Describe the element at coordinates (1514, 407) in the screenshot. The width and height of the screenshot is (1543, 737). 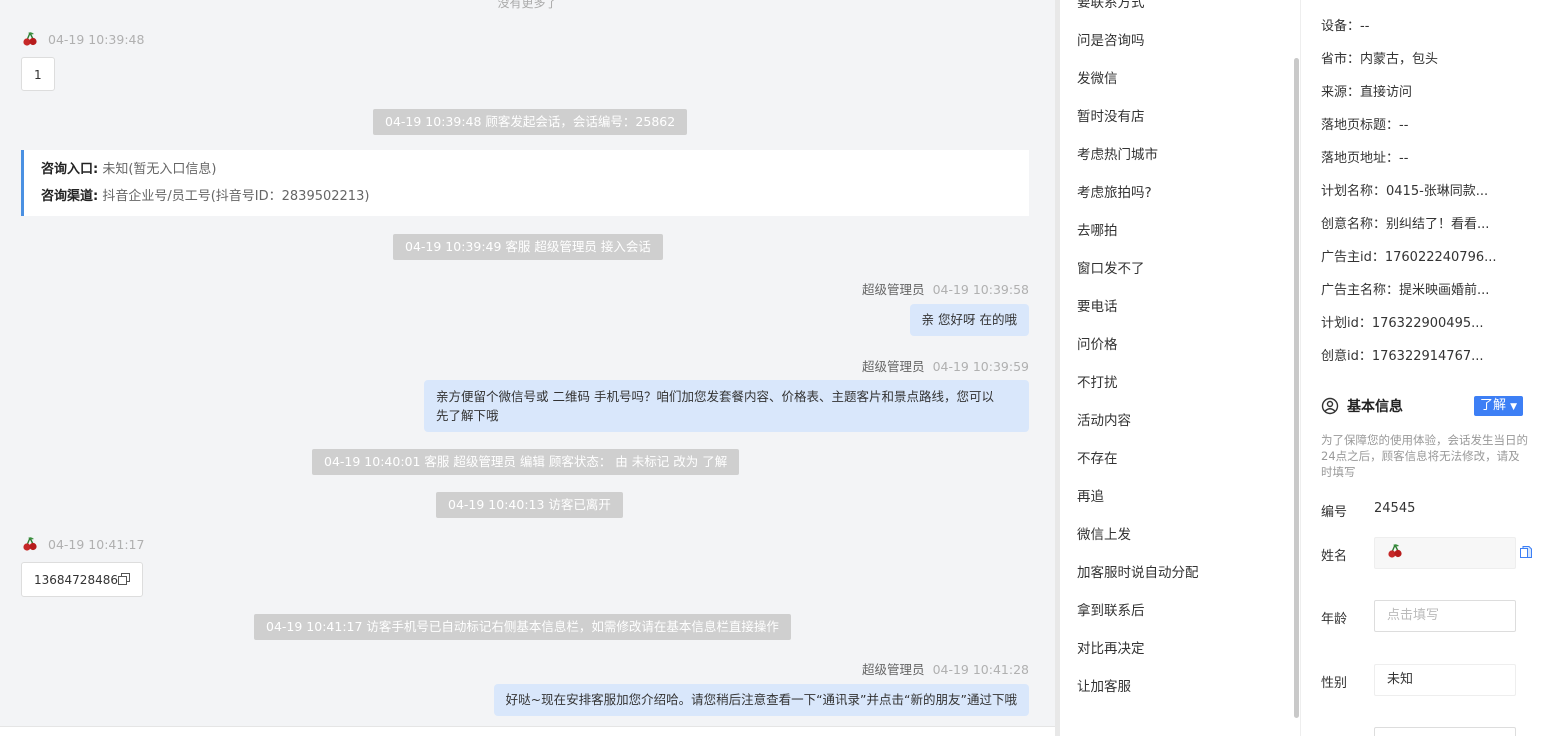
I see `caret-down-icon: ▼` at that location.